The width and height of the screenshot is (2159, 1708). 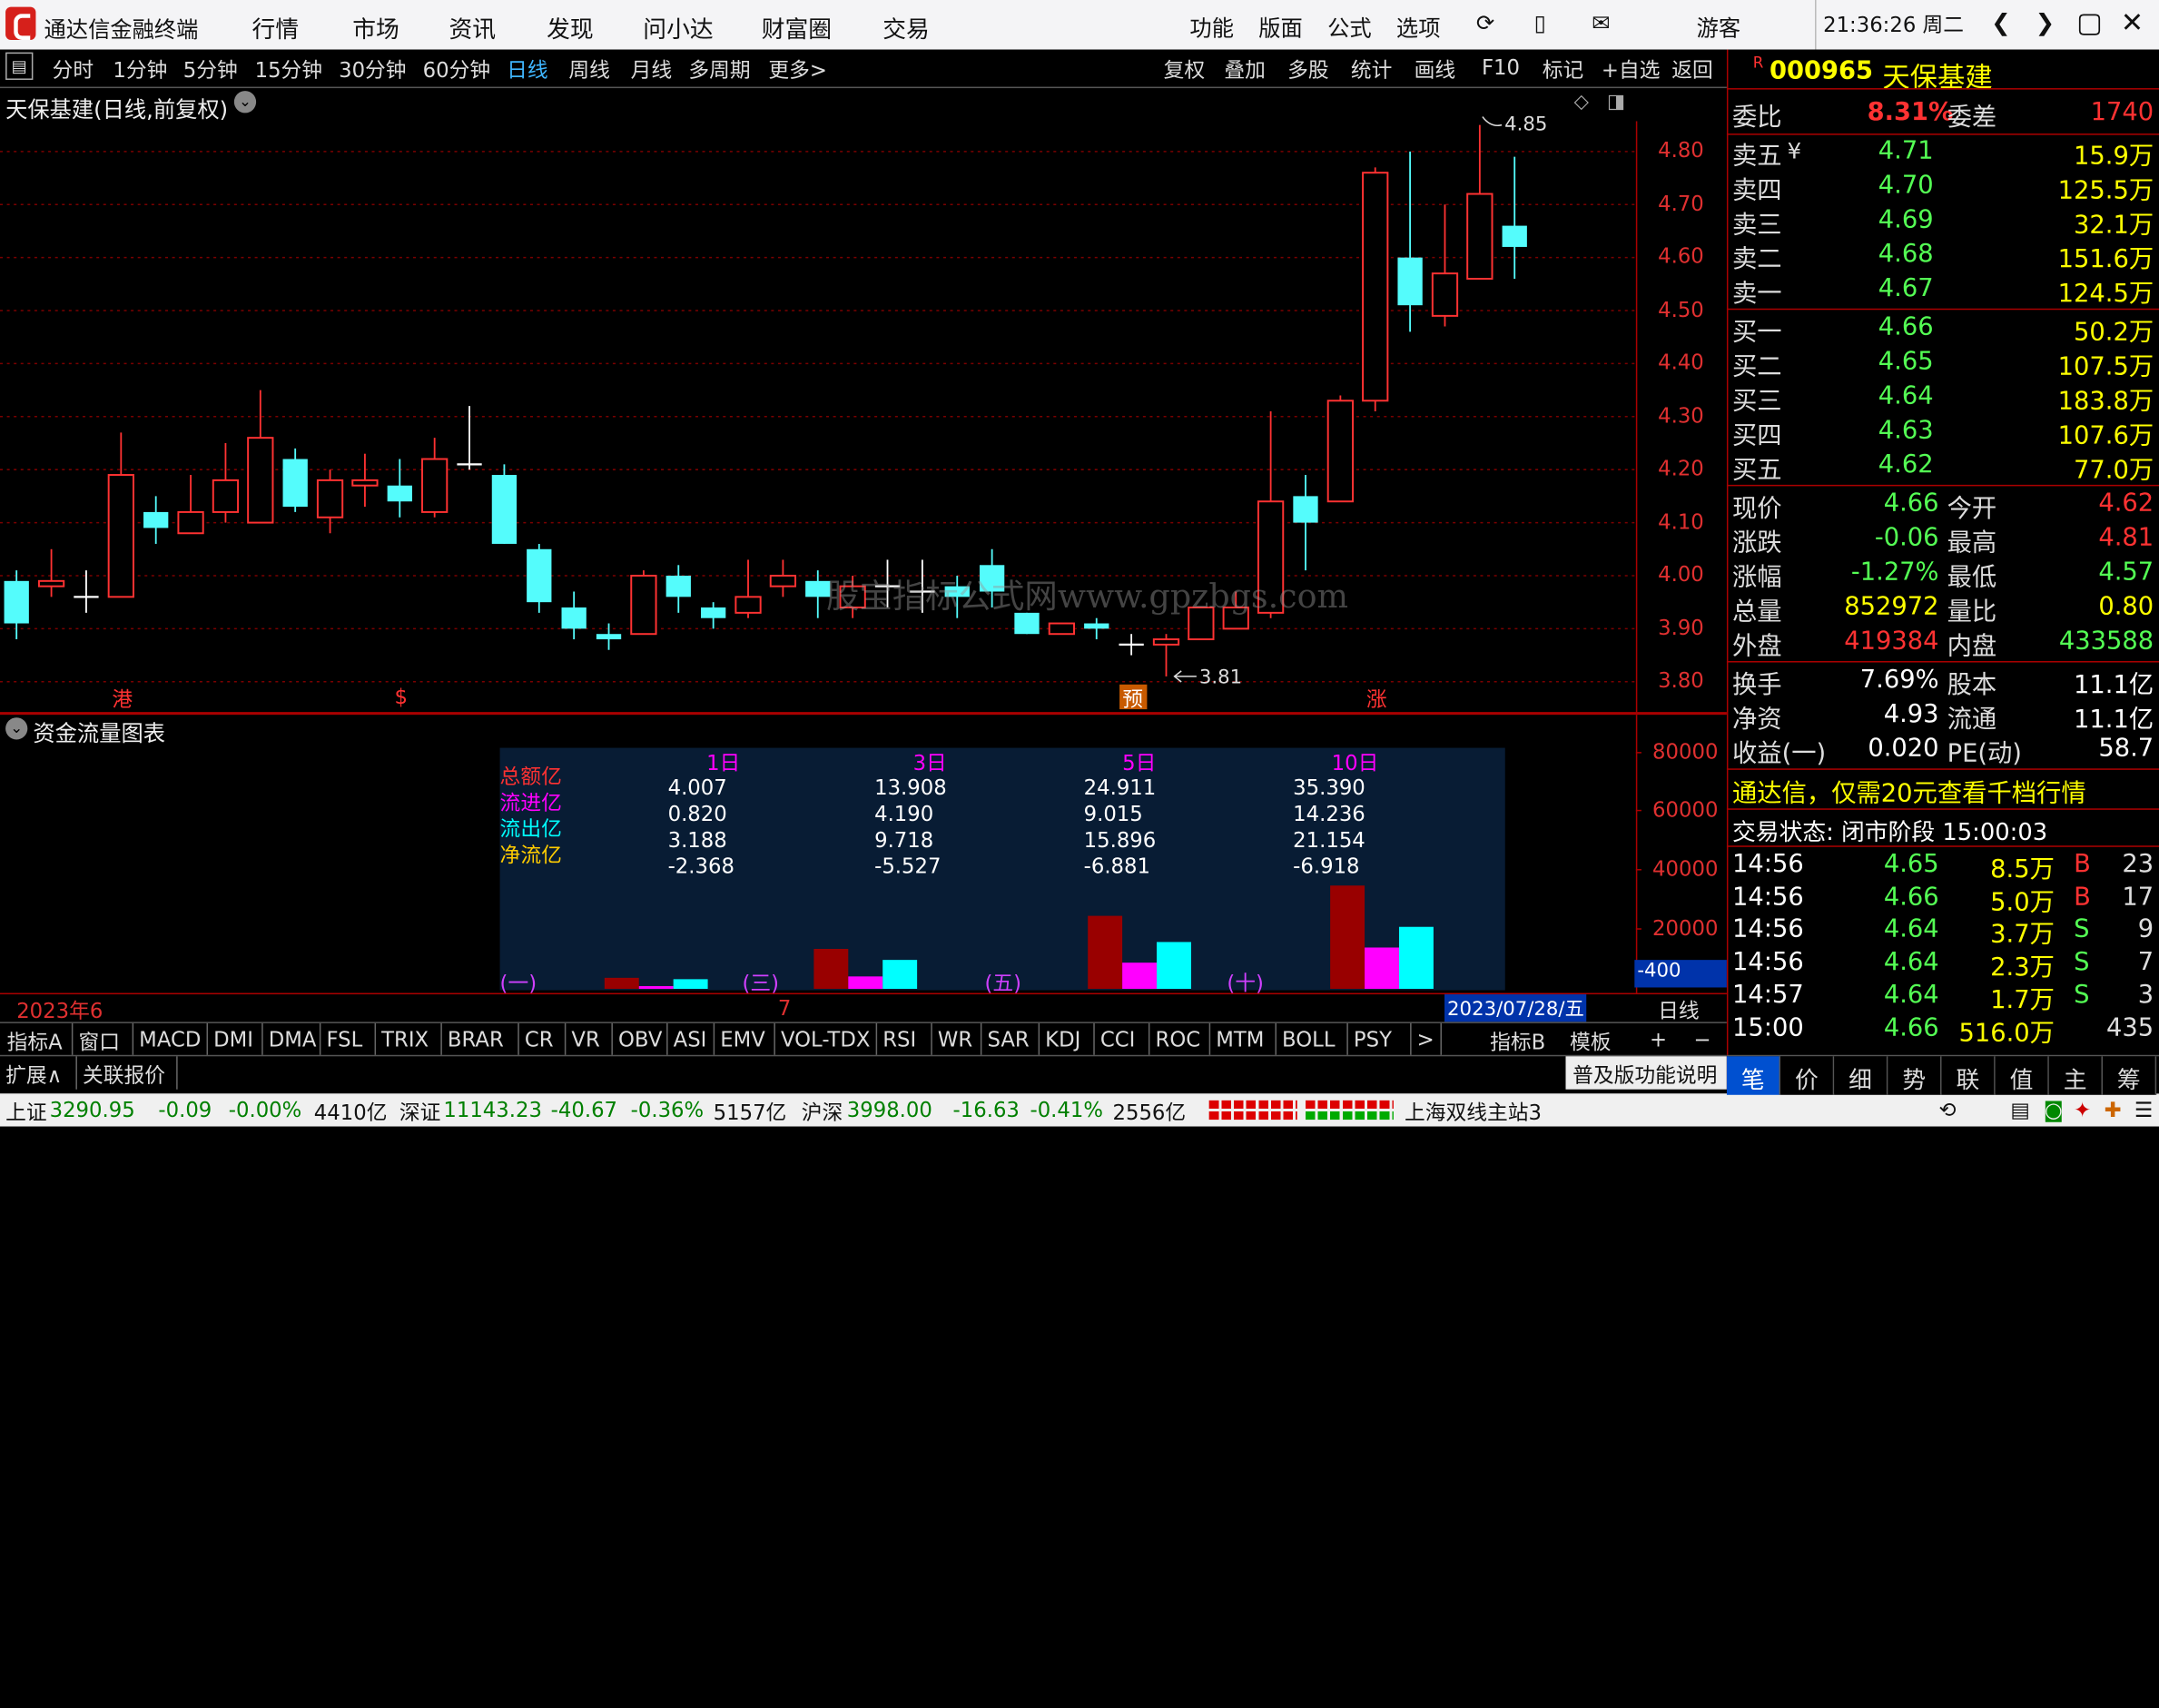 I want to click on event-marker: 涨, so click(x=1376, y=698).